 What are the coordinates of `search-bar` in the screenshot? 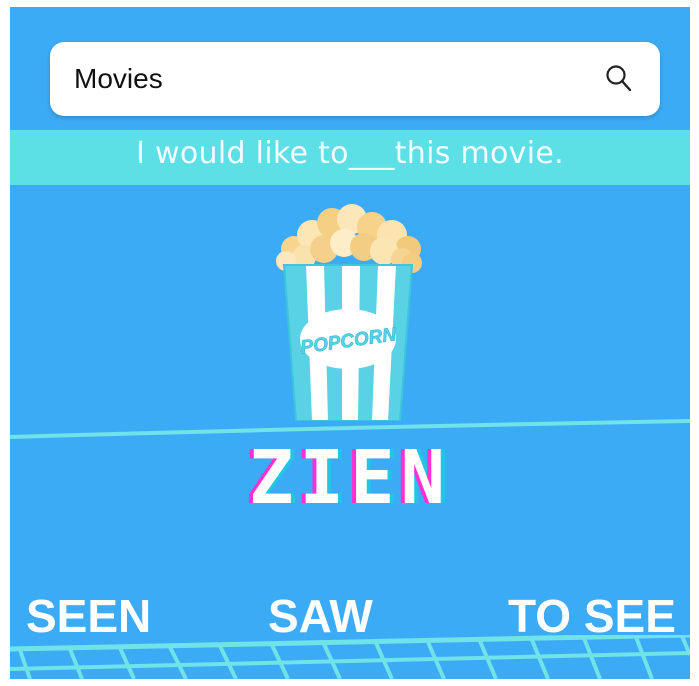 It's located at (355, 79).